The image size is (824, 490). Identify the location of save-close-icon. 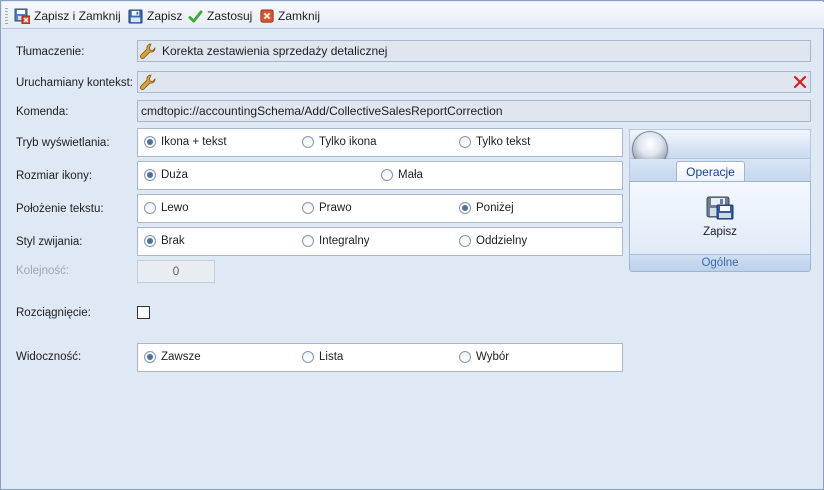
(22, 16).